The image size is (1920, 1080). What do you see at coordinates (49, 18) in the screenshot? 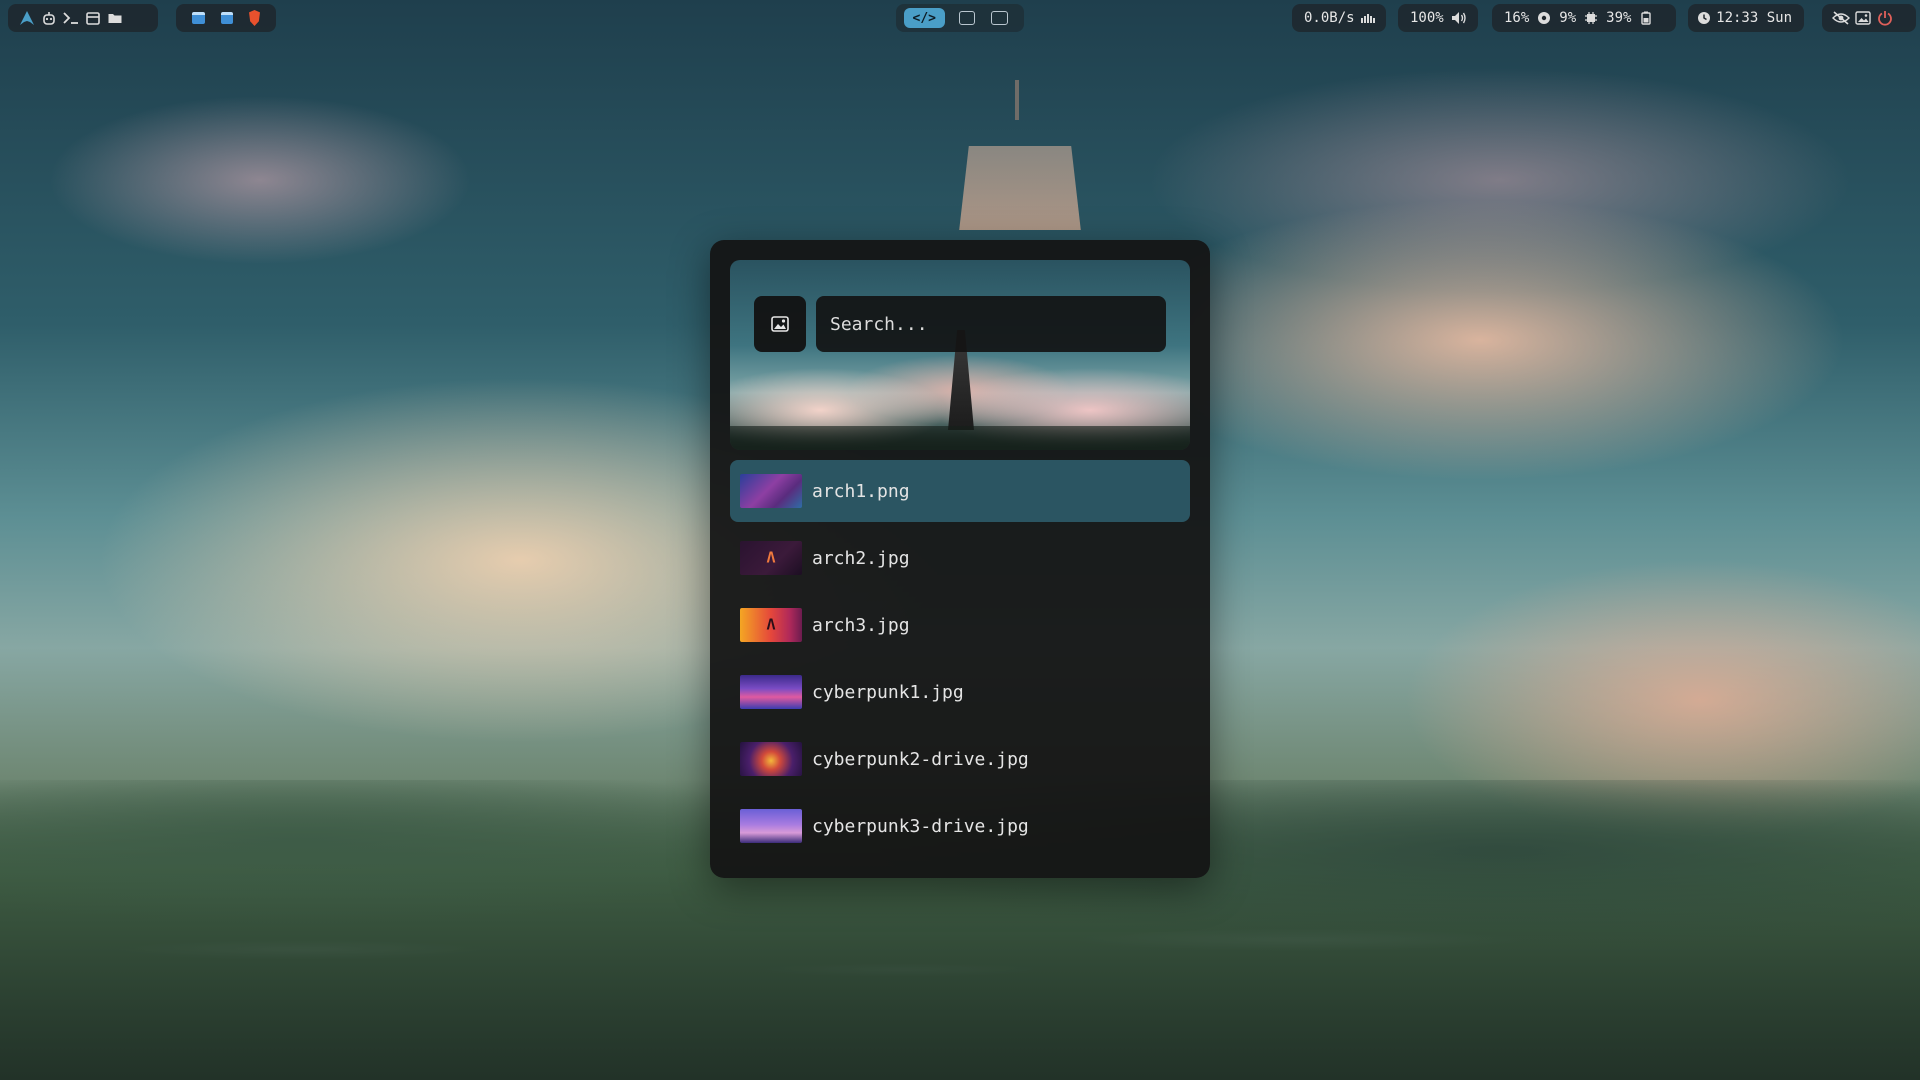
I see `bot-icon` at bounding box center [49, 18].